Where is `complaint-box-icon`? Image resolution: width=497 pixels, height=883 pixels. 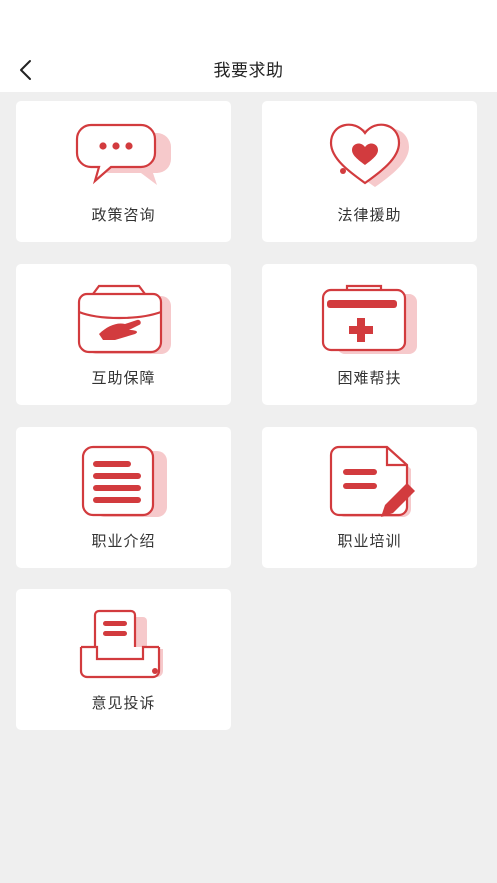
complaint-box-icon is located at coordinates (123, 644).